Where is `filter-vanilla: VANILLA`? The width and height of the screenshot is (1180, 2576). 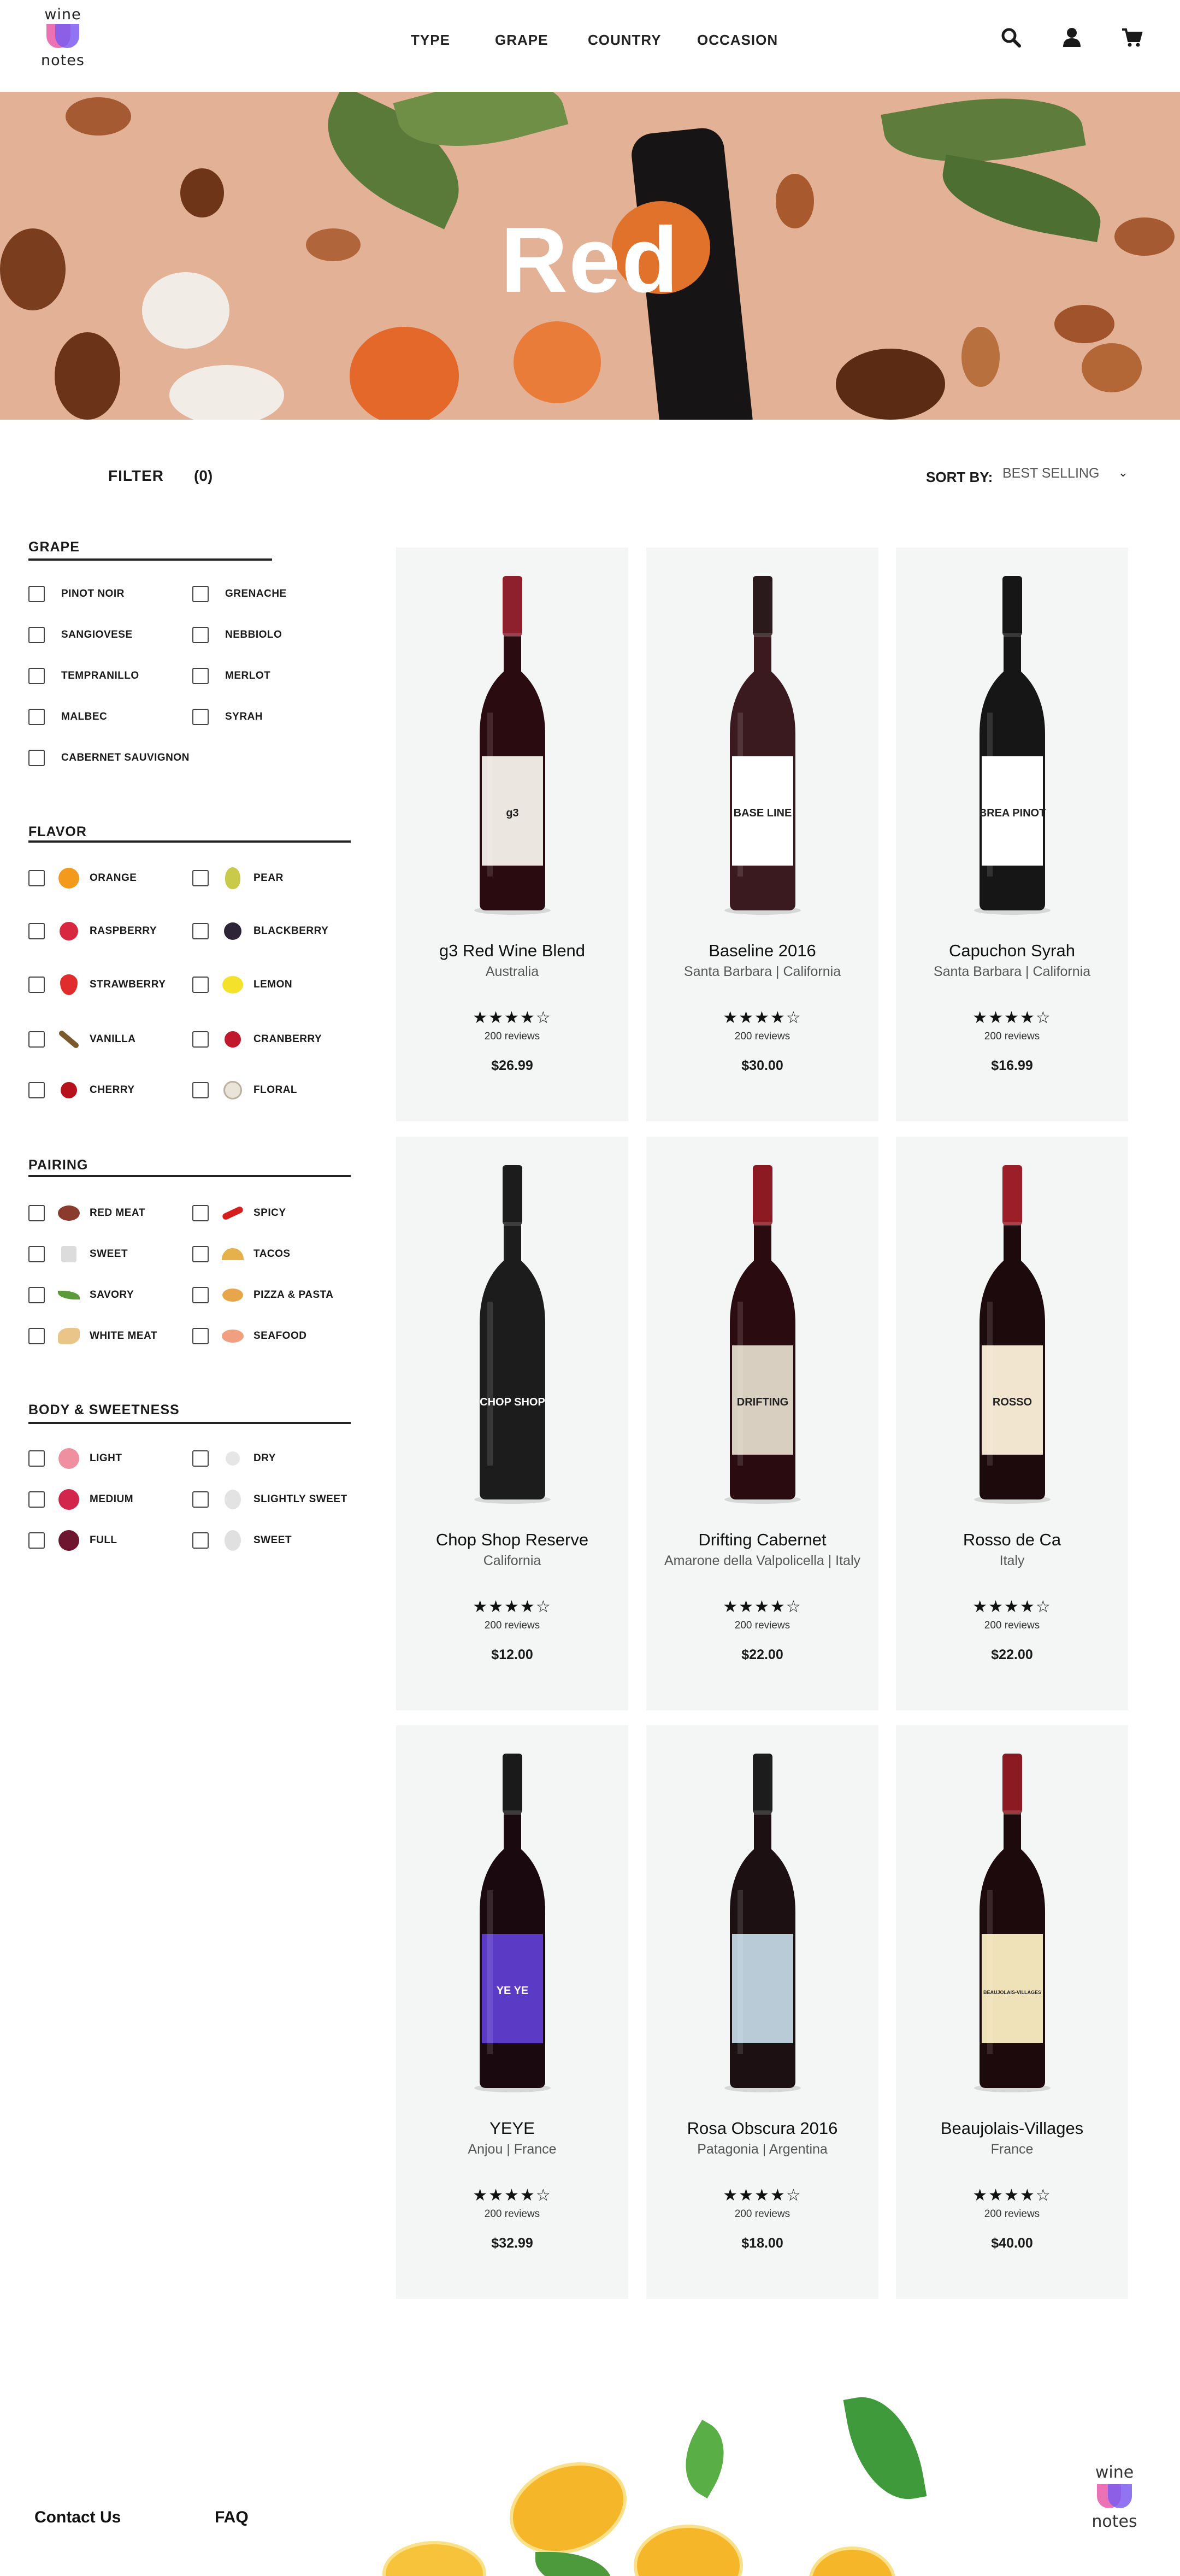
filter-vanilla: VANILLA is located at coordinates (81, 1040).